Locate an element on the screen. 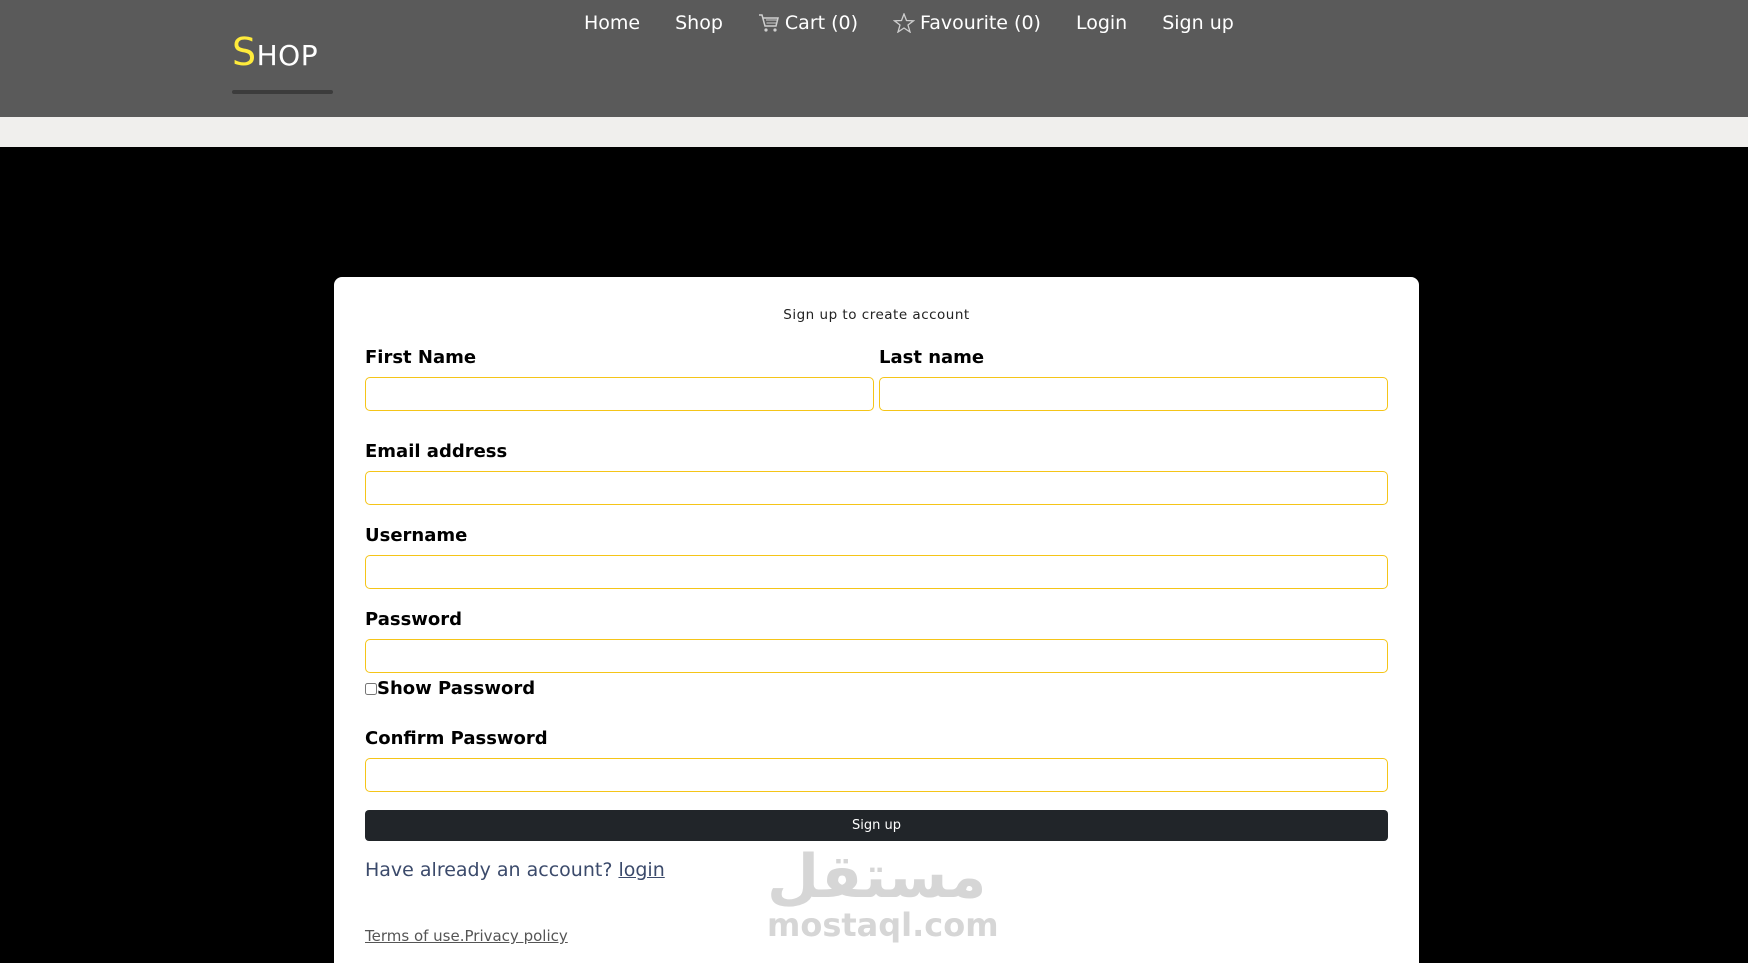 Image resolution: width=1748 pixels, height=963 pixels. nav-favourite-label: Favourite (0) is located at coordinates (980, 23).